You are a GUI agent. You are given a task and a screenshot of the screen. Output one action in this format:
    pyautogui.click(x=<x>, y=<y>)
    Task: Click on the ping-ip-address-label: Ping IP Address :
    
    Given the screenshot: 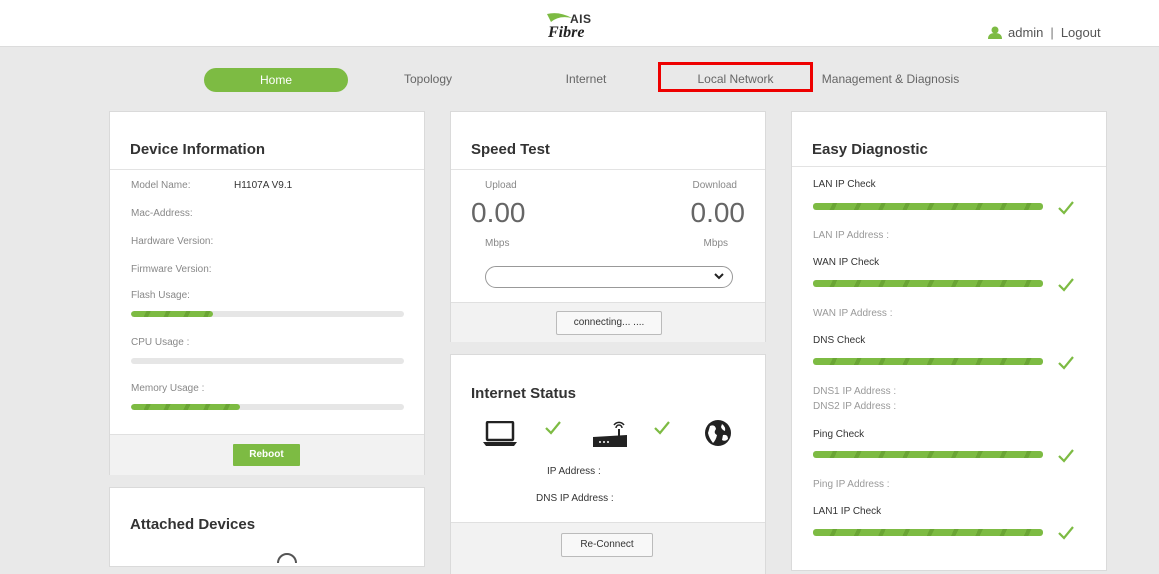 What is the action you would take?
    pyautogui.click(x=851, y=484)
    